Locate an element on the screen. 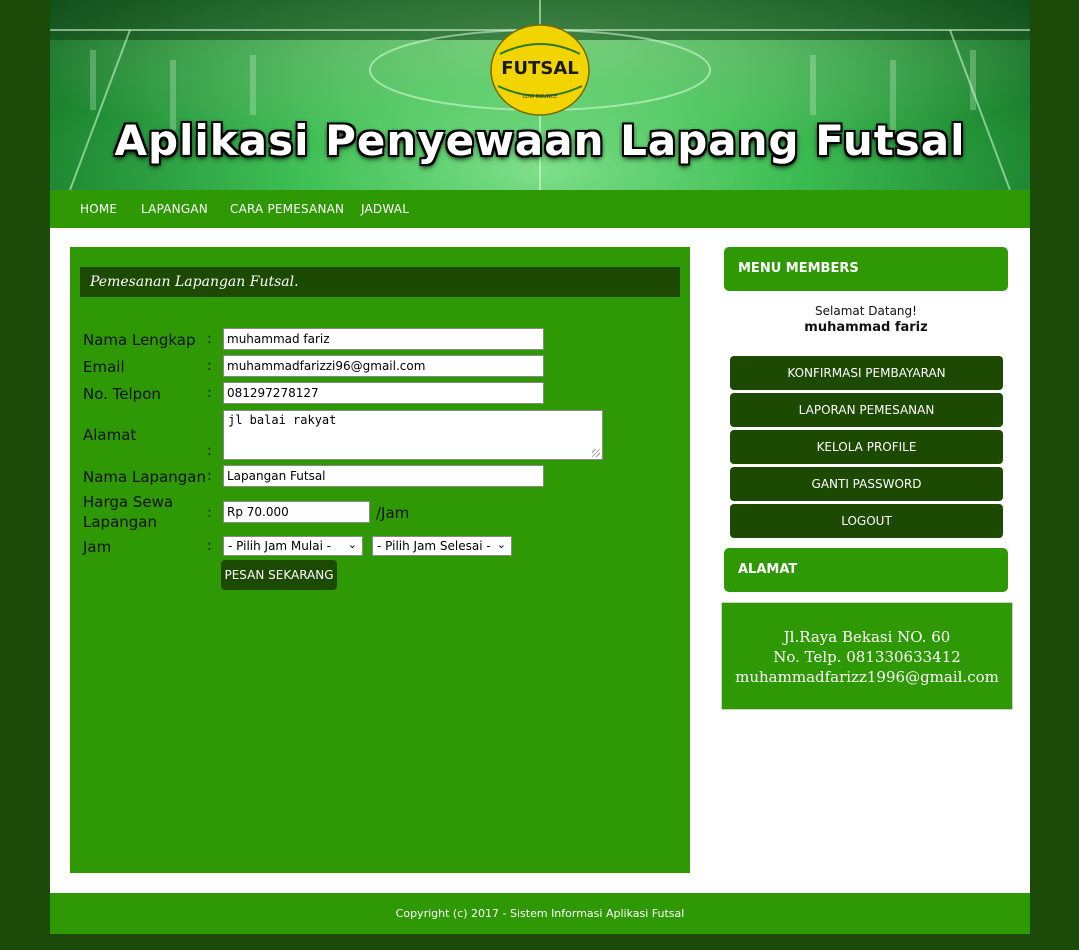 This screenshot has height=950, width=1079. label-nama-lengkap: Nama Lengkap is located at coordinates (139, 340).